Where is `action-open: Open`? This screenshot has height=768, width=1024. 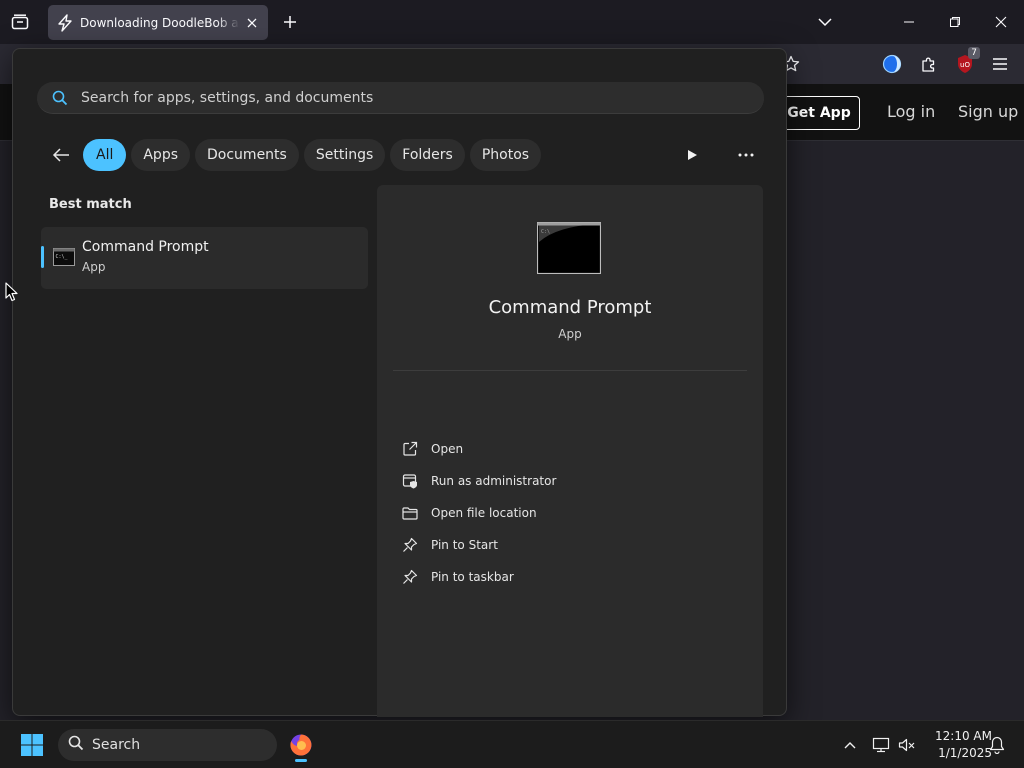
action-open: Open is located at coordinates (432, 449).